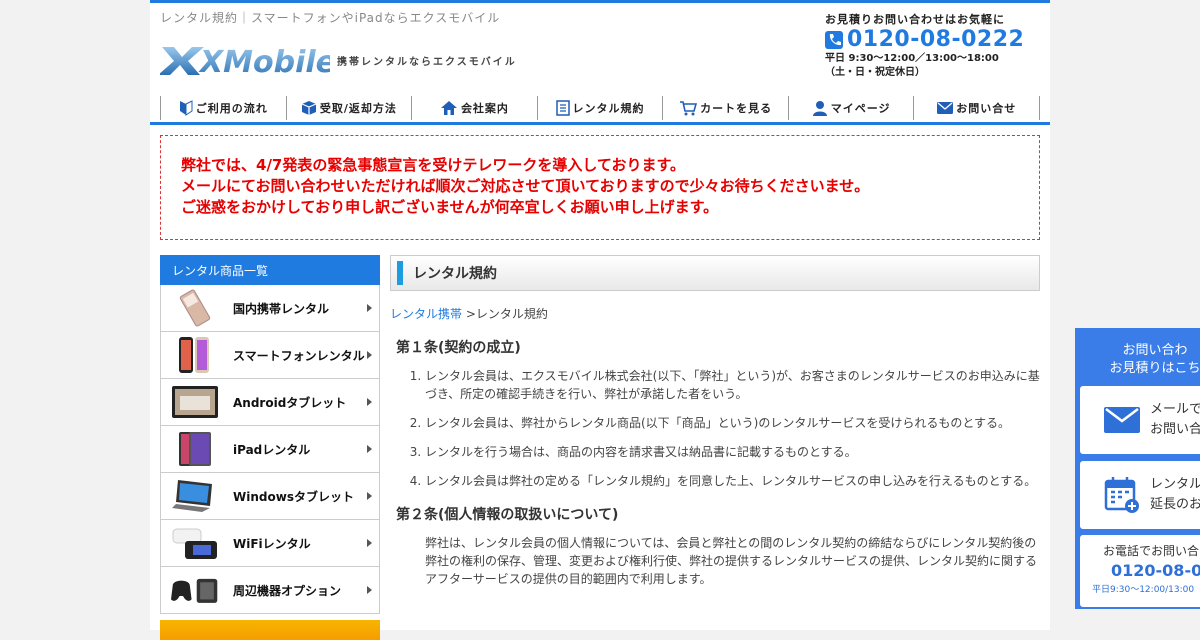  I want to click on sidebar-item-label: 周辺機器オプション, so click(287, 590).